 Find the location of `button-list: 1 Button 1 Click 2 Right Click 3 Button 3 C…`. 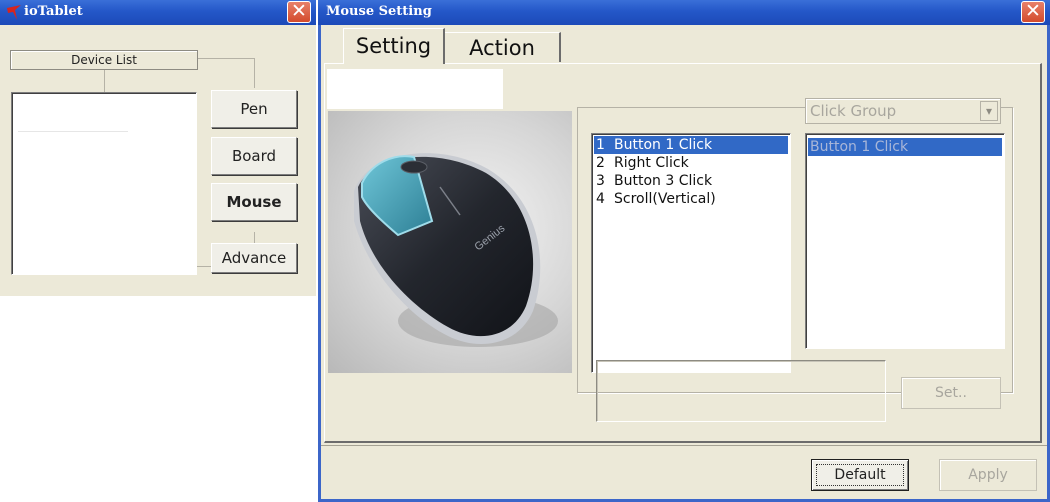

button-list: 1 Button 1 Click 2 Right Click 3 Button 3 C… is located at coordinates (691, 253).